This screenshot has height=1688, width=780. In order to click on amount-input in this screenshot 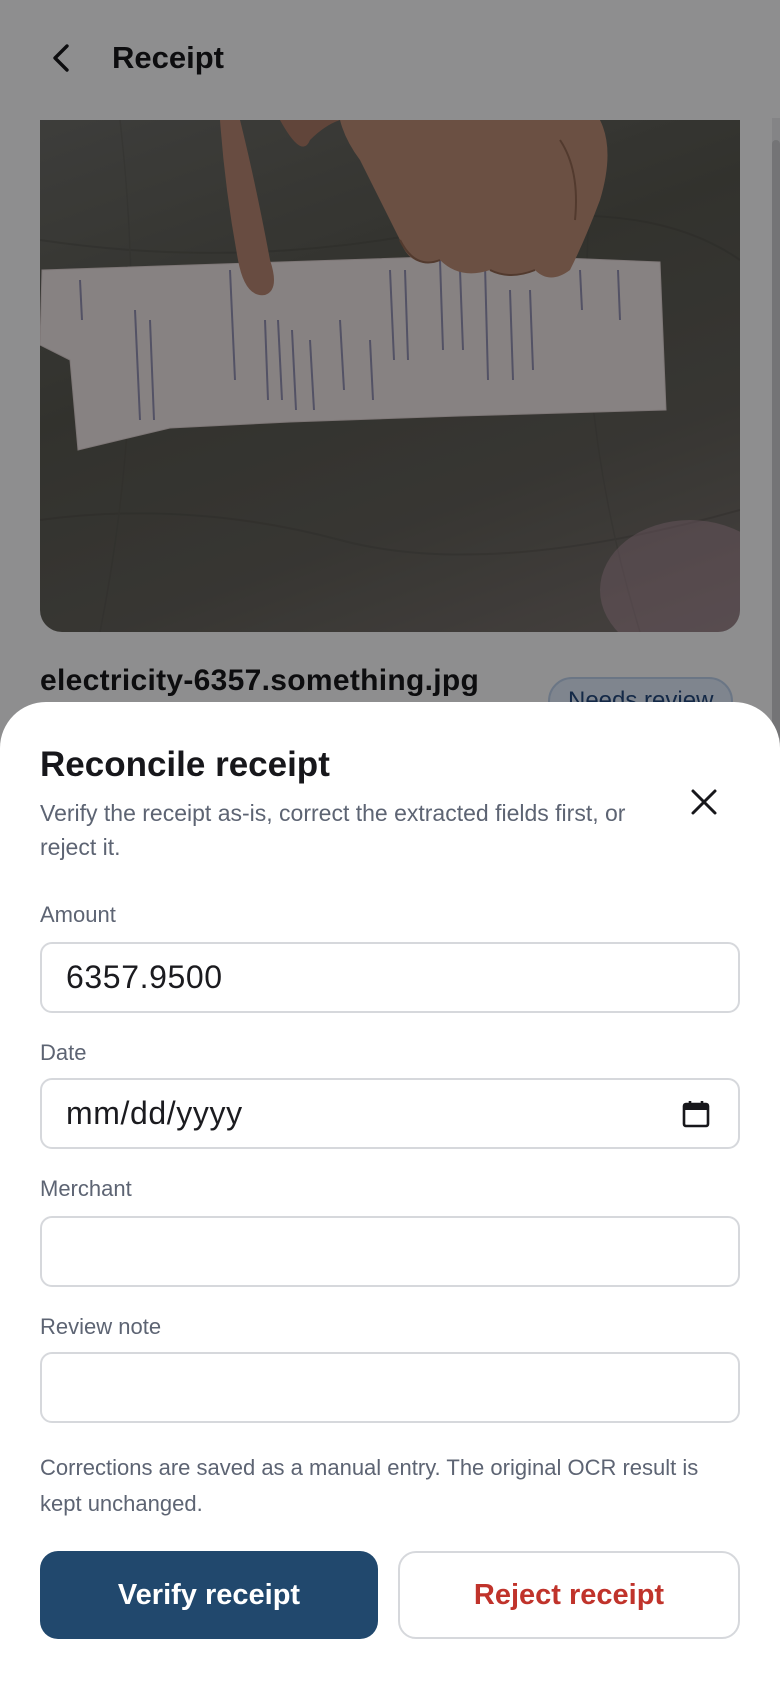, I will do `click(366, 977)`.